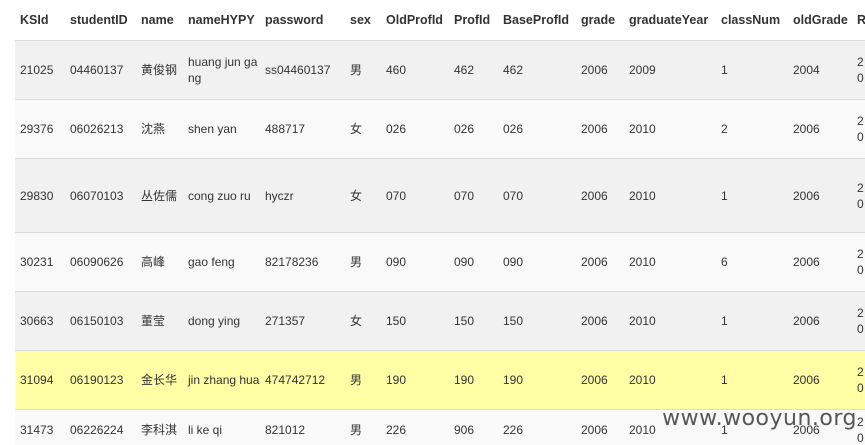 This screenshot has width=865, height=445. Describe the element at coordinates (472, 20) in the screenshot. I see `col-header-profid: ProfId` at that location.